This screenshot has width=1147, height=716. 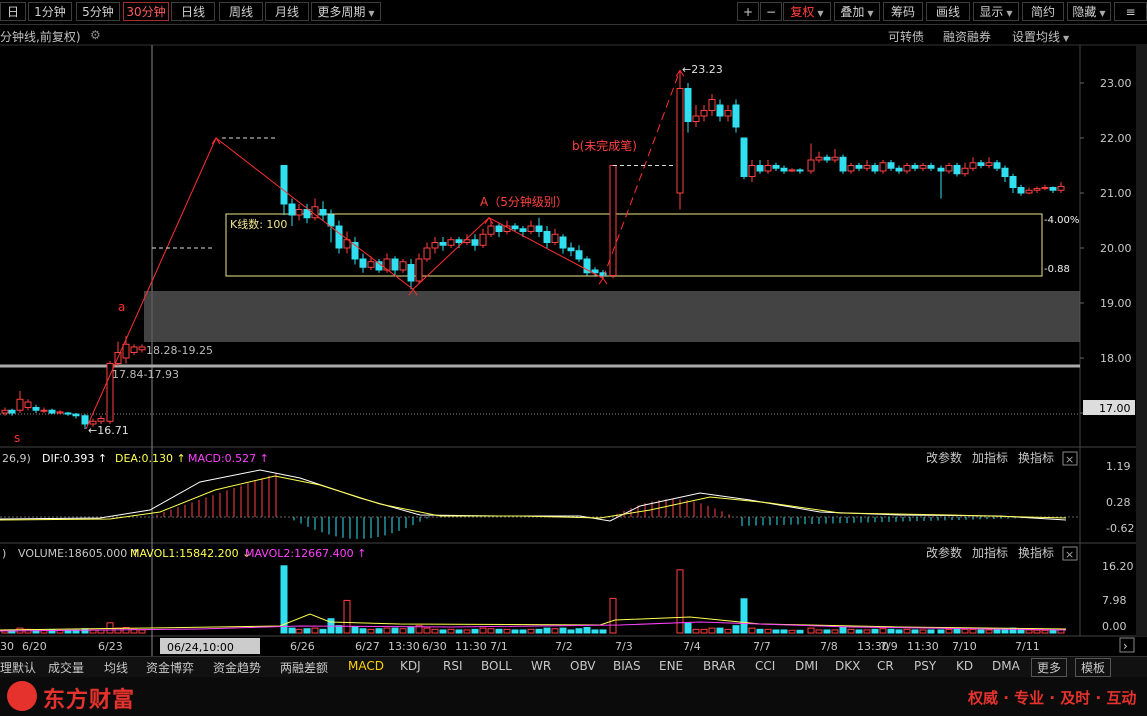 I want to click on indicator-tab-3: 资金博弈, so click(x=170, y=667).